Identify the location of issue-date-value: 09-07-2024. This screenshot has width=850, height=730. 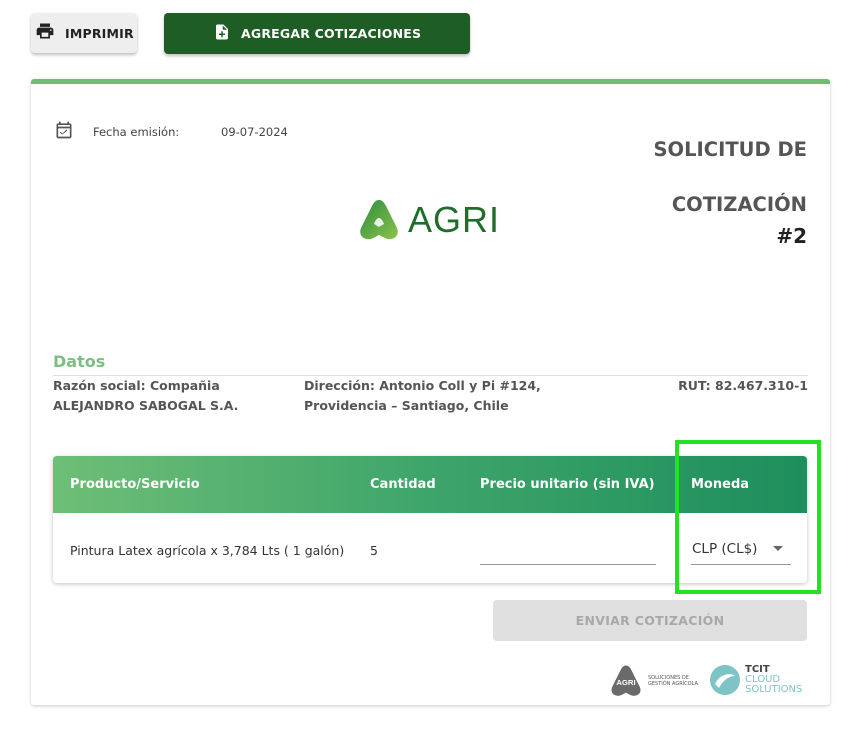
(254, 132).